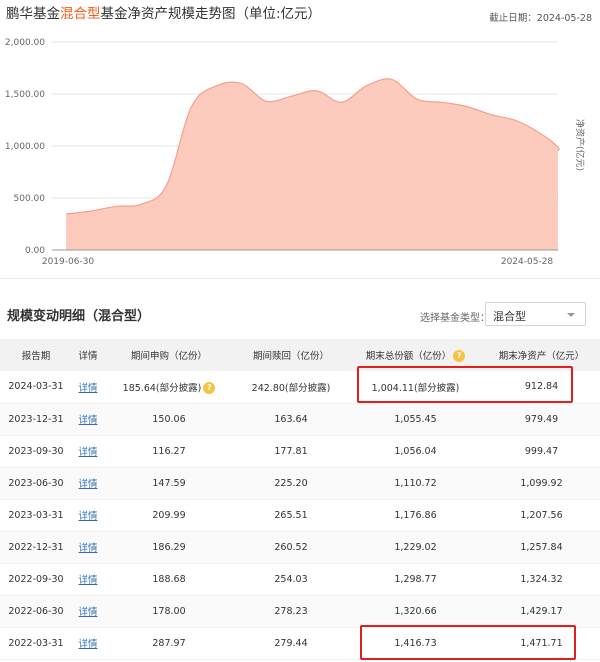  Describe the element at coordinates (415, 643) in the screenshot. I see `cell-total-shares: 1,416.73` at that location.